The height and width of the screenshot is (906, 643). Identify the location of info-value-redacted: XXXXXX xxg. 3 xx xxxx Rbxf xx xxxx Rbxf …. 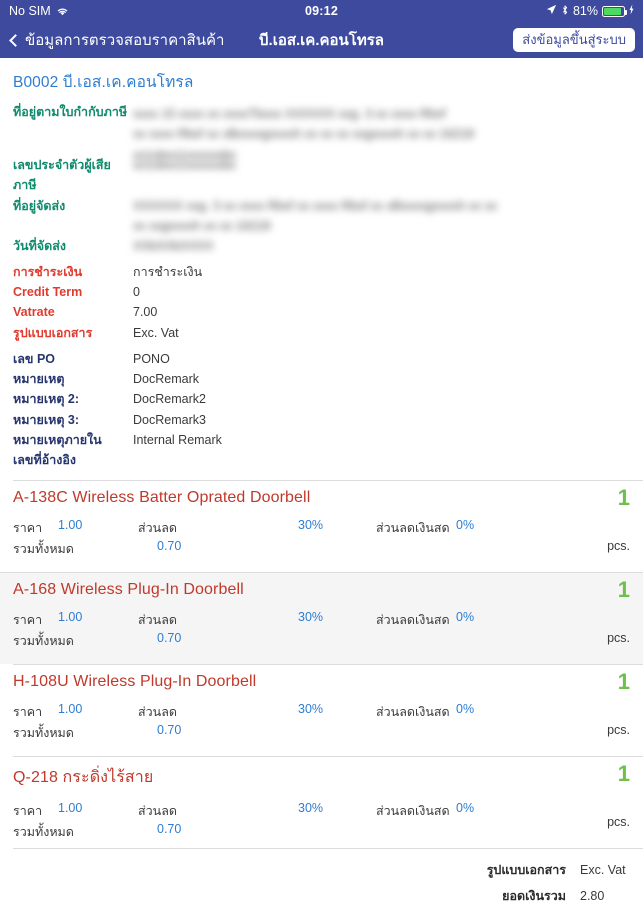
(315, 215).